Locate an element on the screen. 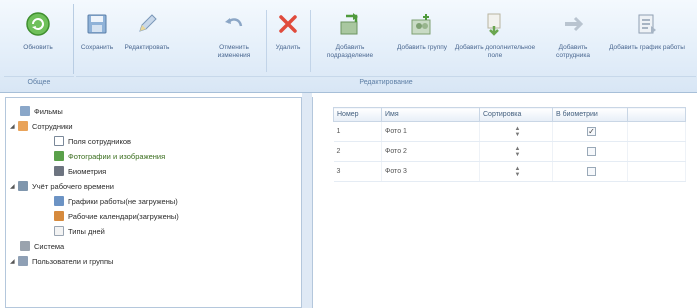 The height and width of the screenshot is (308, 697). cell-number: 2 is located at coordinates (357, 151).